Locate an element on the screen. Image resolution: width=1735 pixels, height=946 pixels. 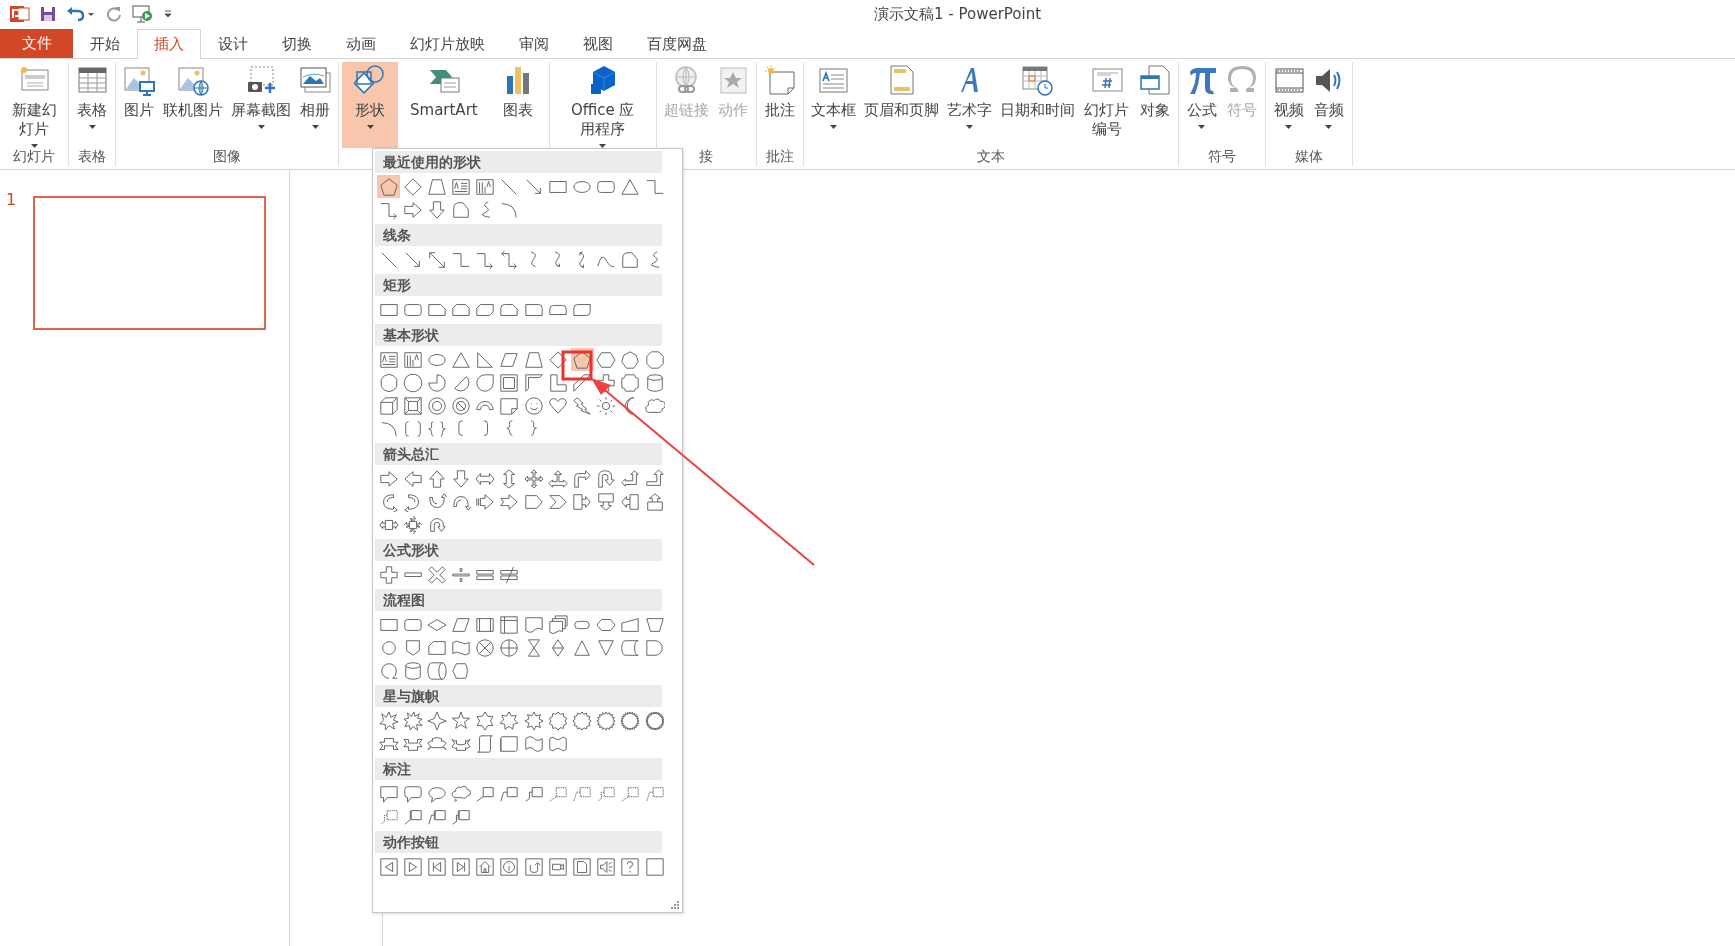
section-header: 箭头总汇 is located at coordinates (518, 454).